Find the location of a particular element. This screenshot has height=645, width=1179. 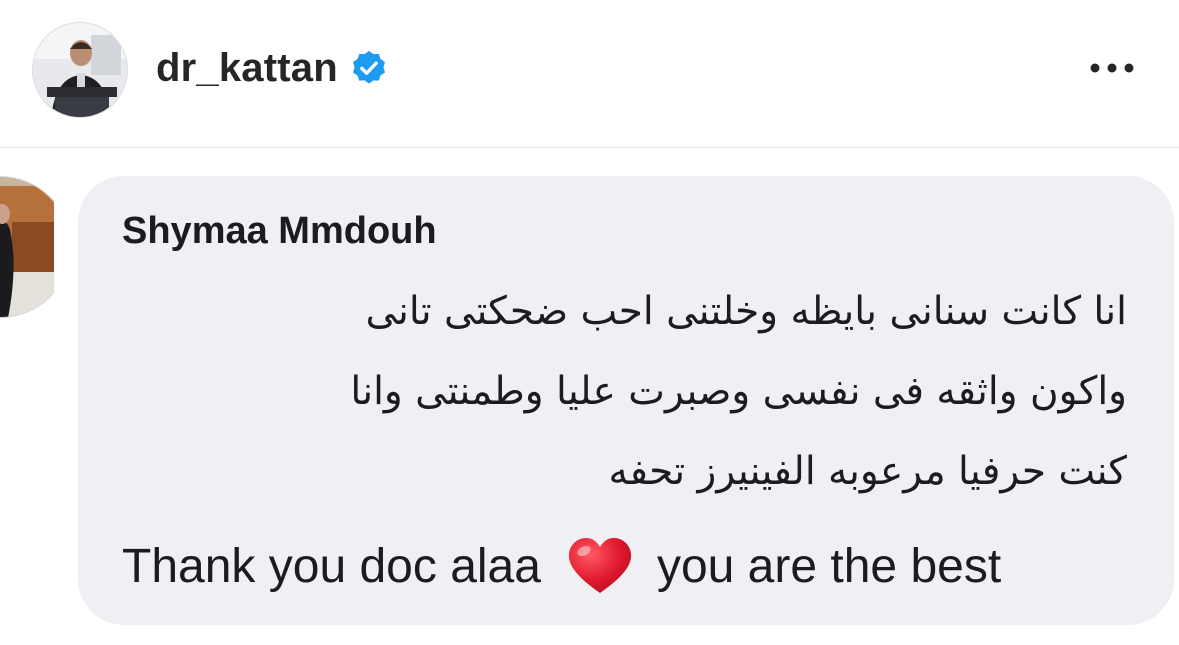

comment-text-line-3: كنت حرفيا مرعوبه الفينيرز تحفه is located at coordinates (867, 471).